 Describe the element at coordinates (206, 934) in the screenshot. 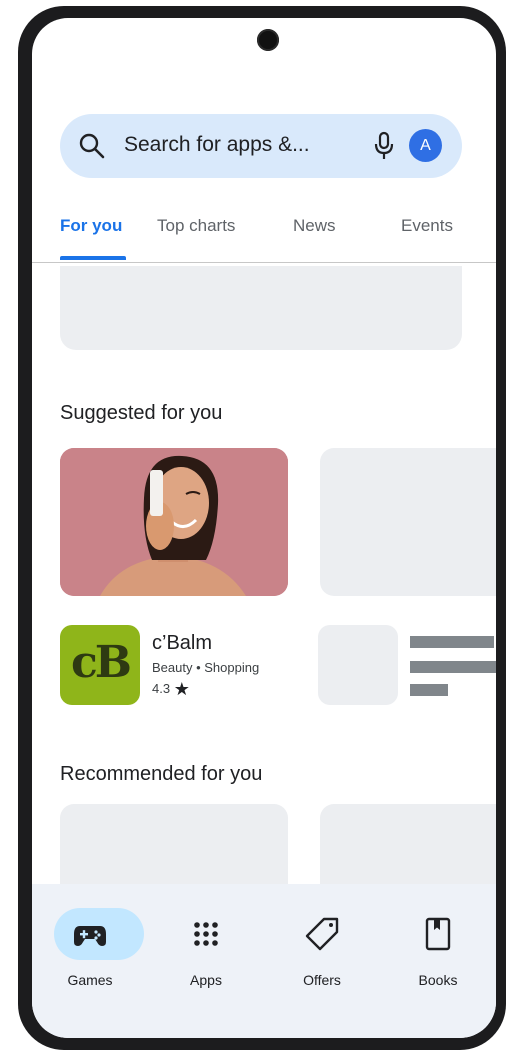

I see `apps-grid-icon` at that location.